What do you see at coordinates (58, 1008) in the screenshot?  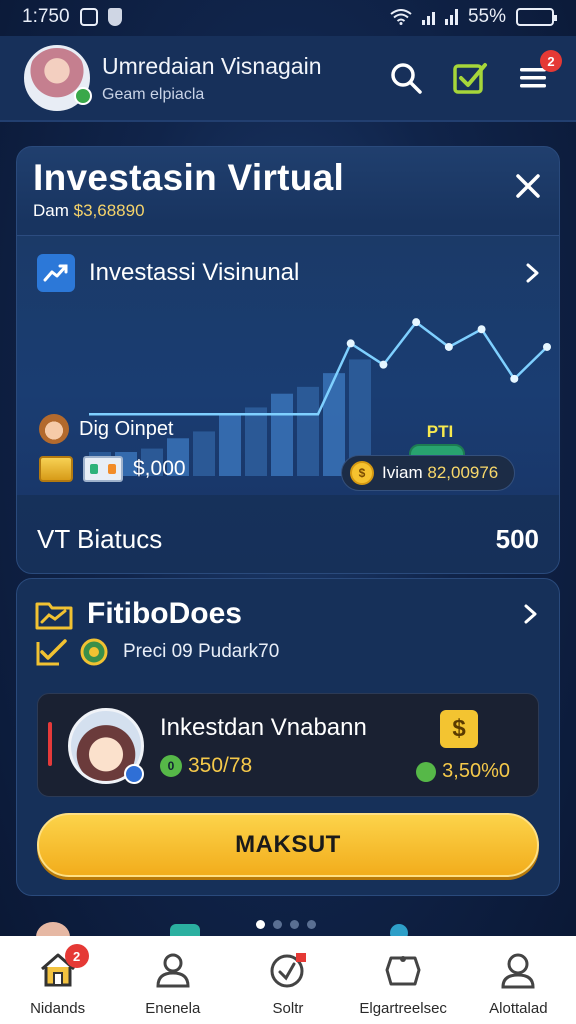 I see `nav-label: Nidands` at bounding box center [58, 1008].